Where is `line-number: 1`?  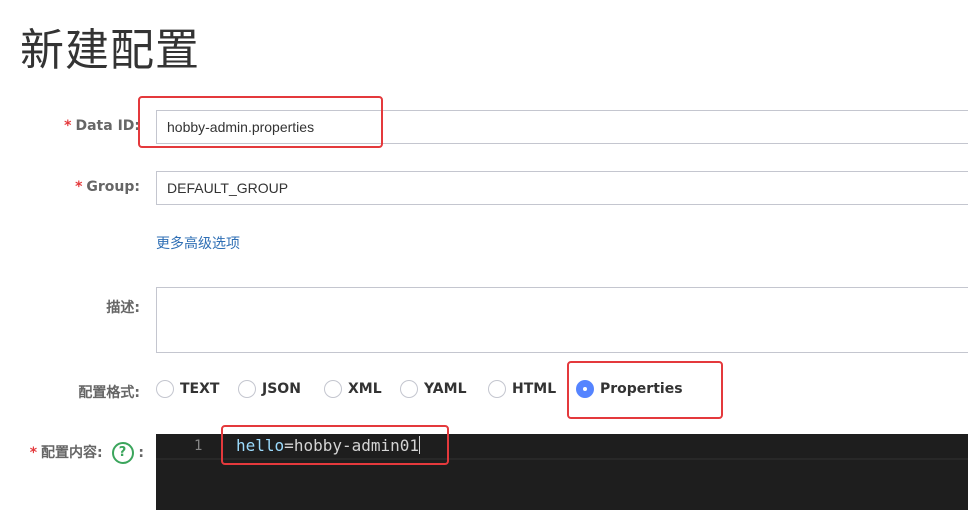 line-number: 1 is located at coordinates (198, 446).